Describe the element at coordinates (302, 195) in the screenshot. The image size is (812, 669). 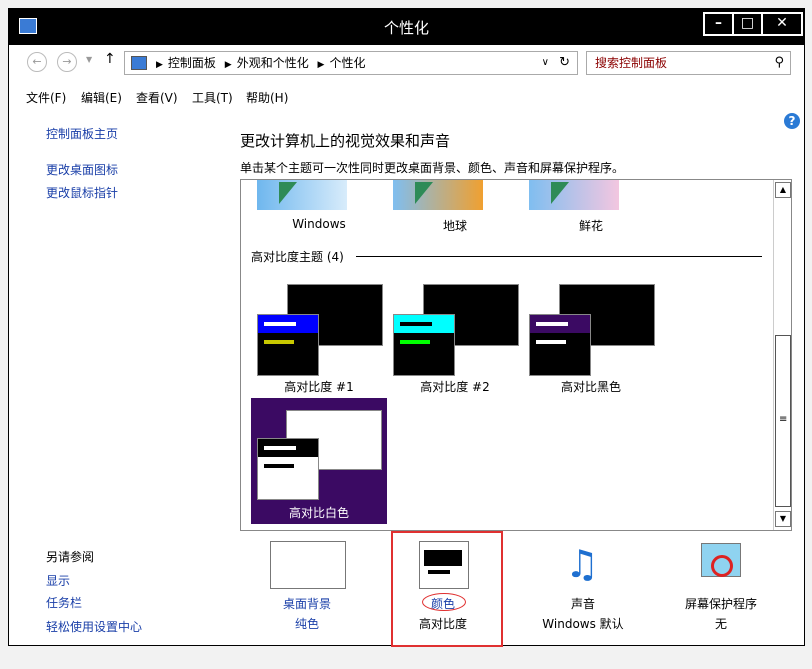
I see `theme-thumbnail-windows` at that location.